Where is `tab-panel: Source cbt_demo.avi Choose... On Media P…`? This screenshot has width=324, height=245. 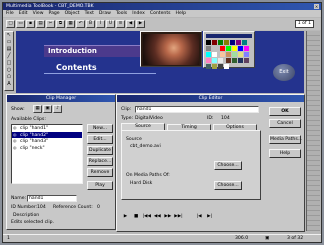 tab-panel: Source cbt_demo.avi Choose... On Media P… is located at coordinates (191, 165).